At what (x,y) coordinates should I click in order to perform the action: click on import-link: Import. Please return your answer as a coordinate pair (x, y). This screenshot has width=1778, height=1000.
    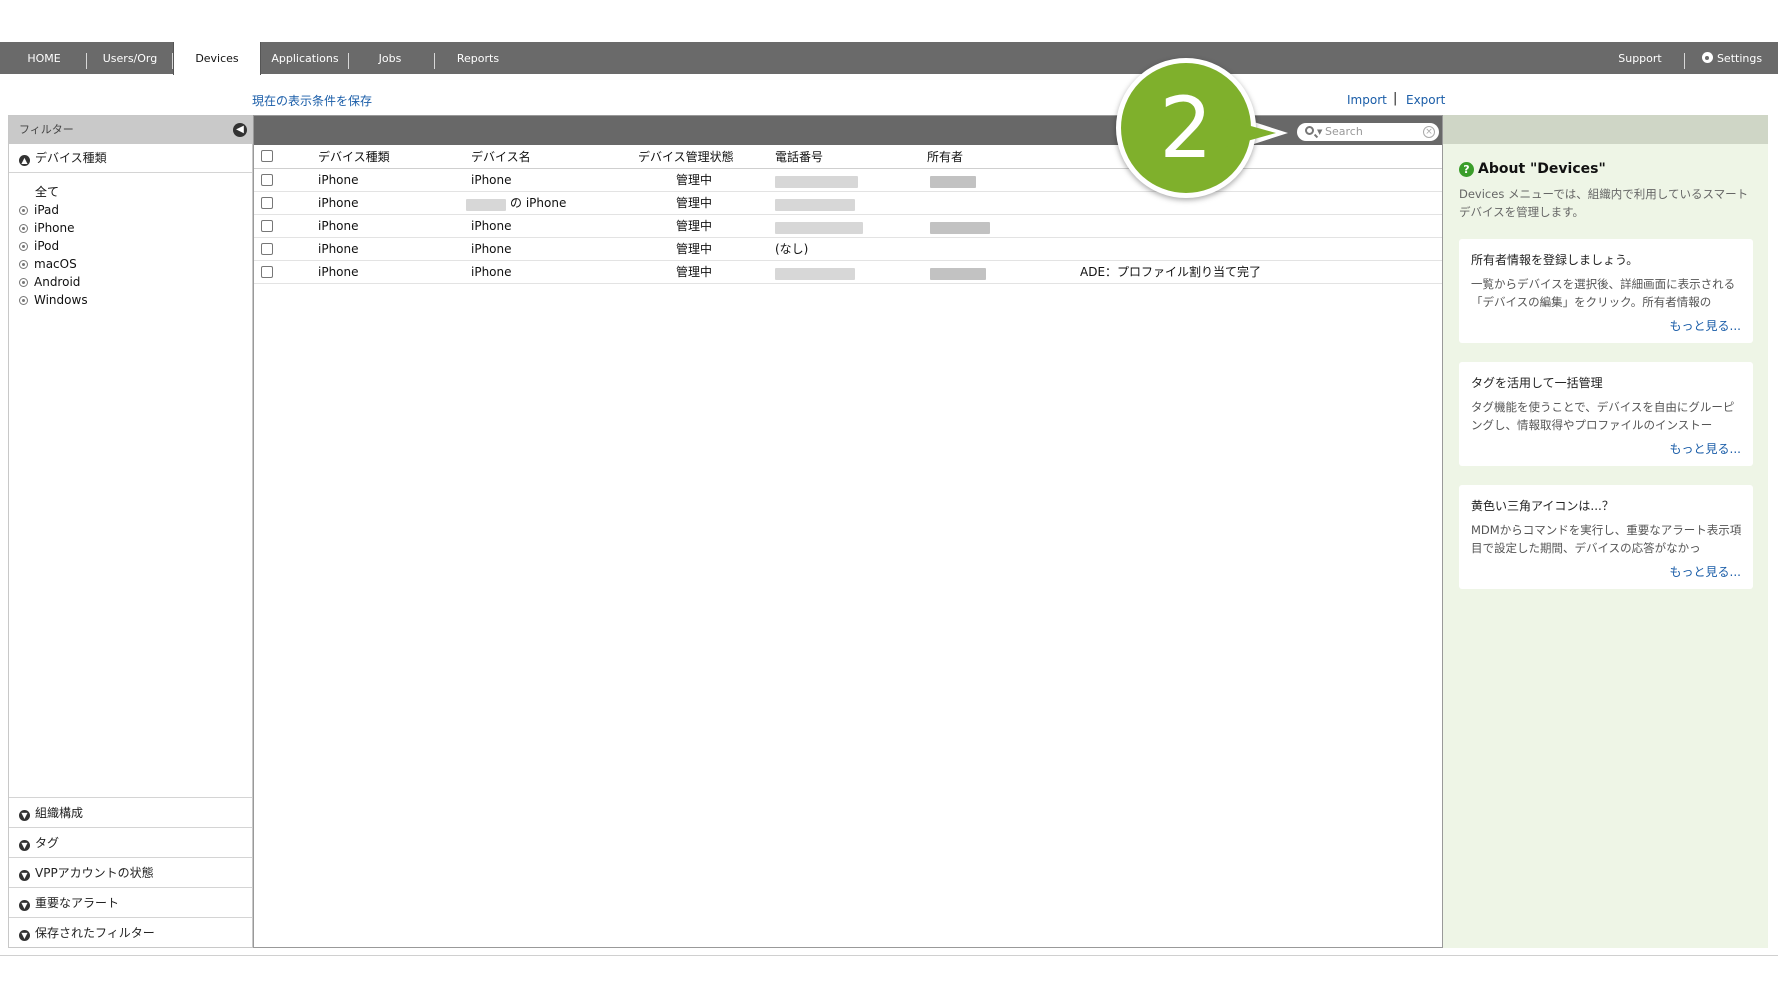
    Looking at the image, I should click on (1367, 100).